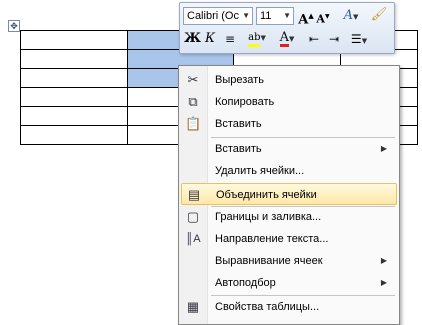  I want to click on shrink-font-button: A▼, so click(323, 17).